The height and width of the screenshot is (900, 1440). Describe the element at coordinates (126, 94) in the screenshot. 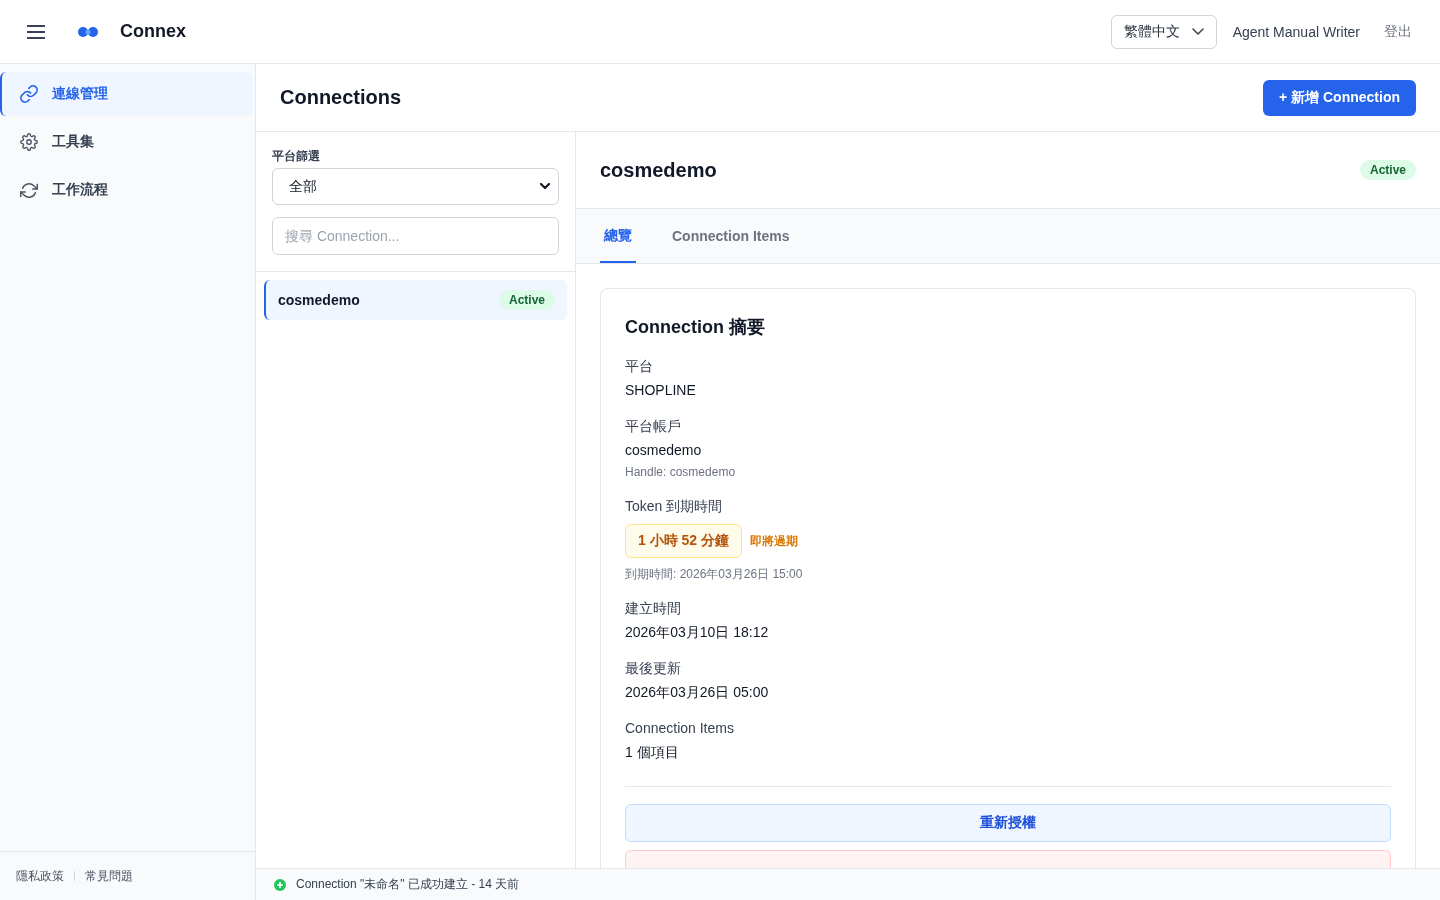

I see `sidebar-item: 連線管理` at that location.